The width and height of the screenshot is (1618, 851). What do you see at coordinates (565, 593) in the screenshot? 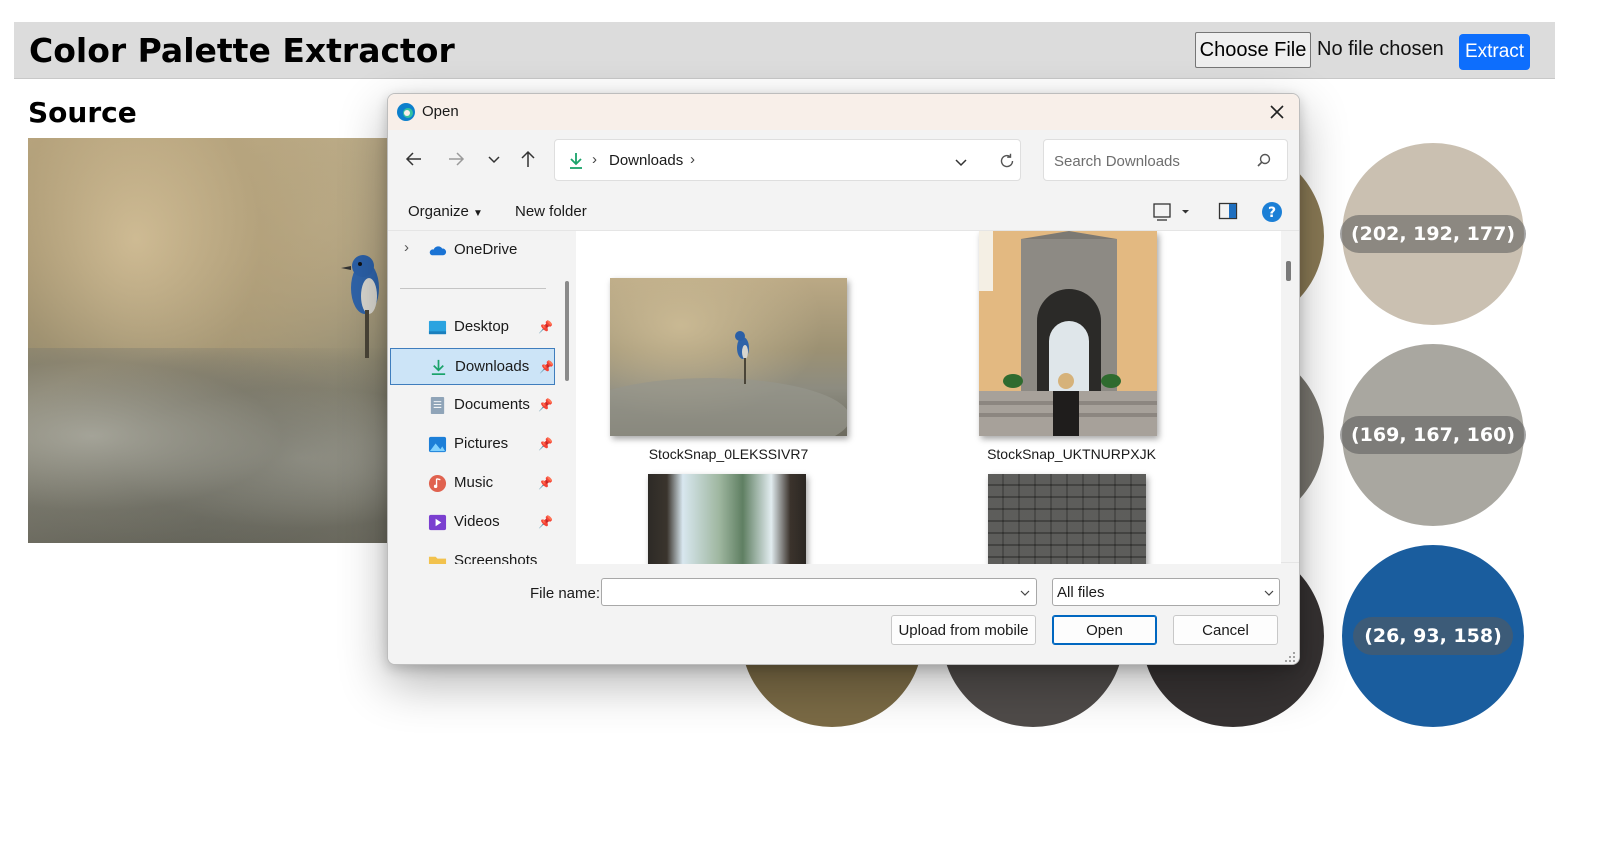
I see `file-name-field-label: File name:` at bounding box center [565, 593].